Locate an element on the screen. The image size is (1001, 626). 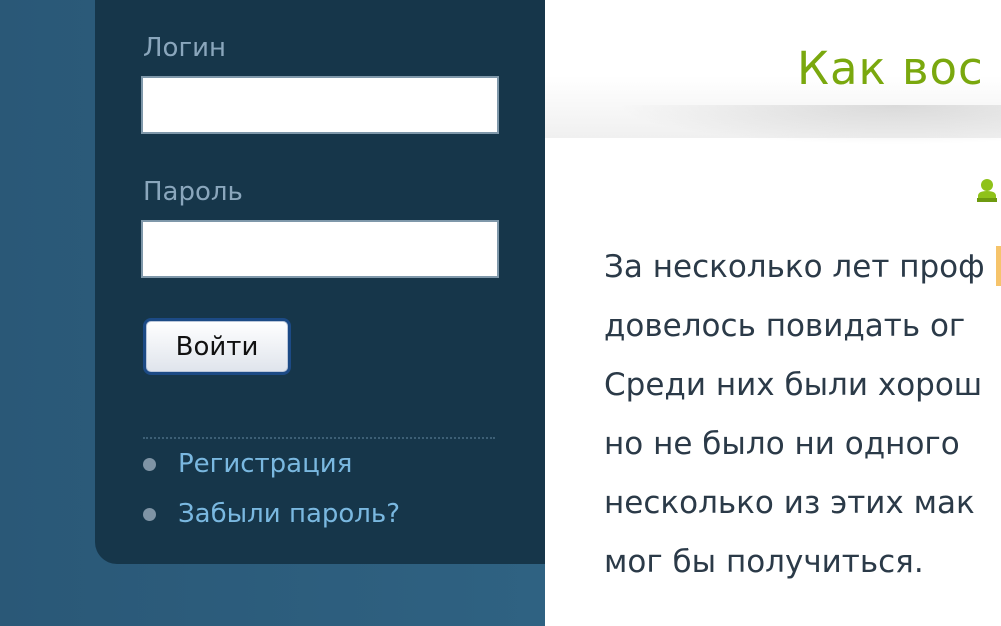
article-line: Среди них были хорош is located at coordinates (793, 385).